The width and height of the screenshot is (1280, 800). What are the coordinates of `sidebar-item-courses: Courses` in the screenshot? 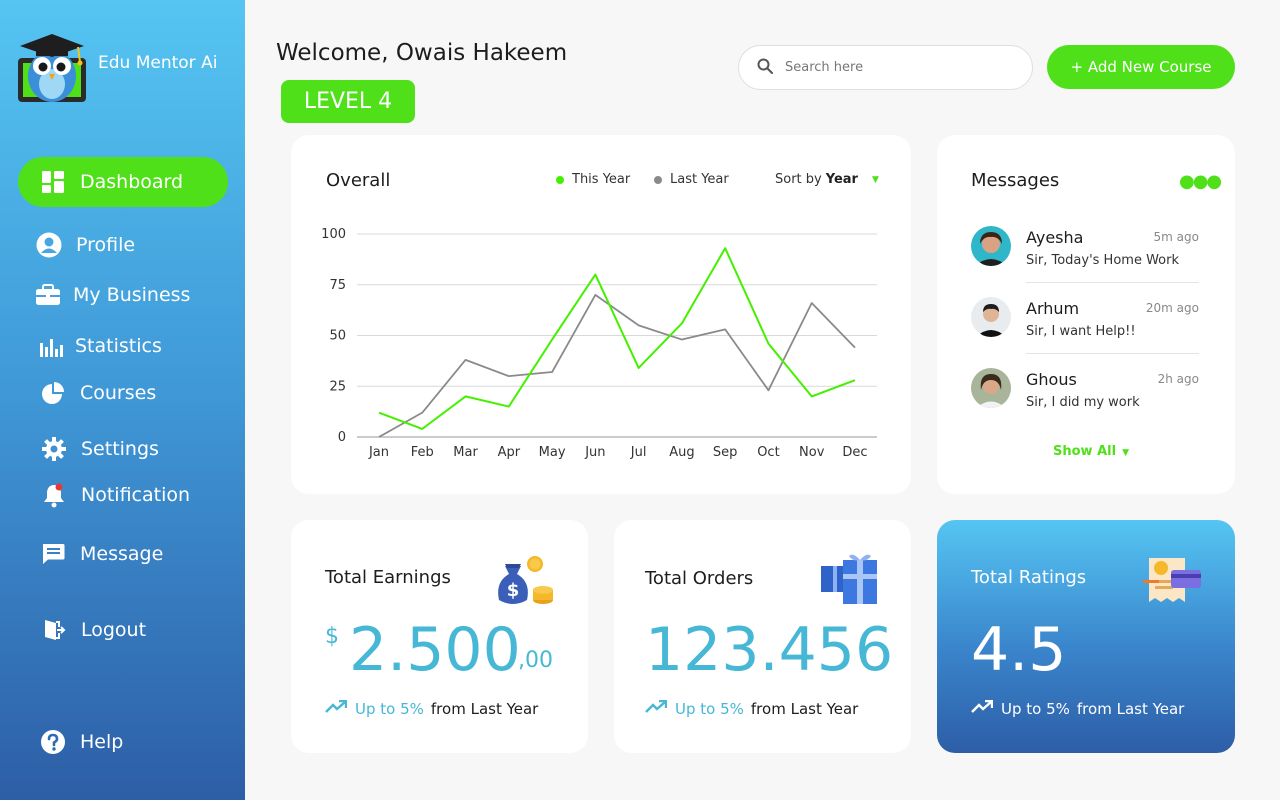 It's located at (98, 393).